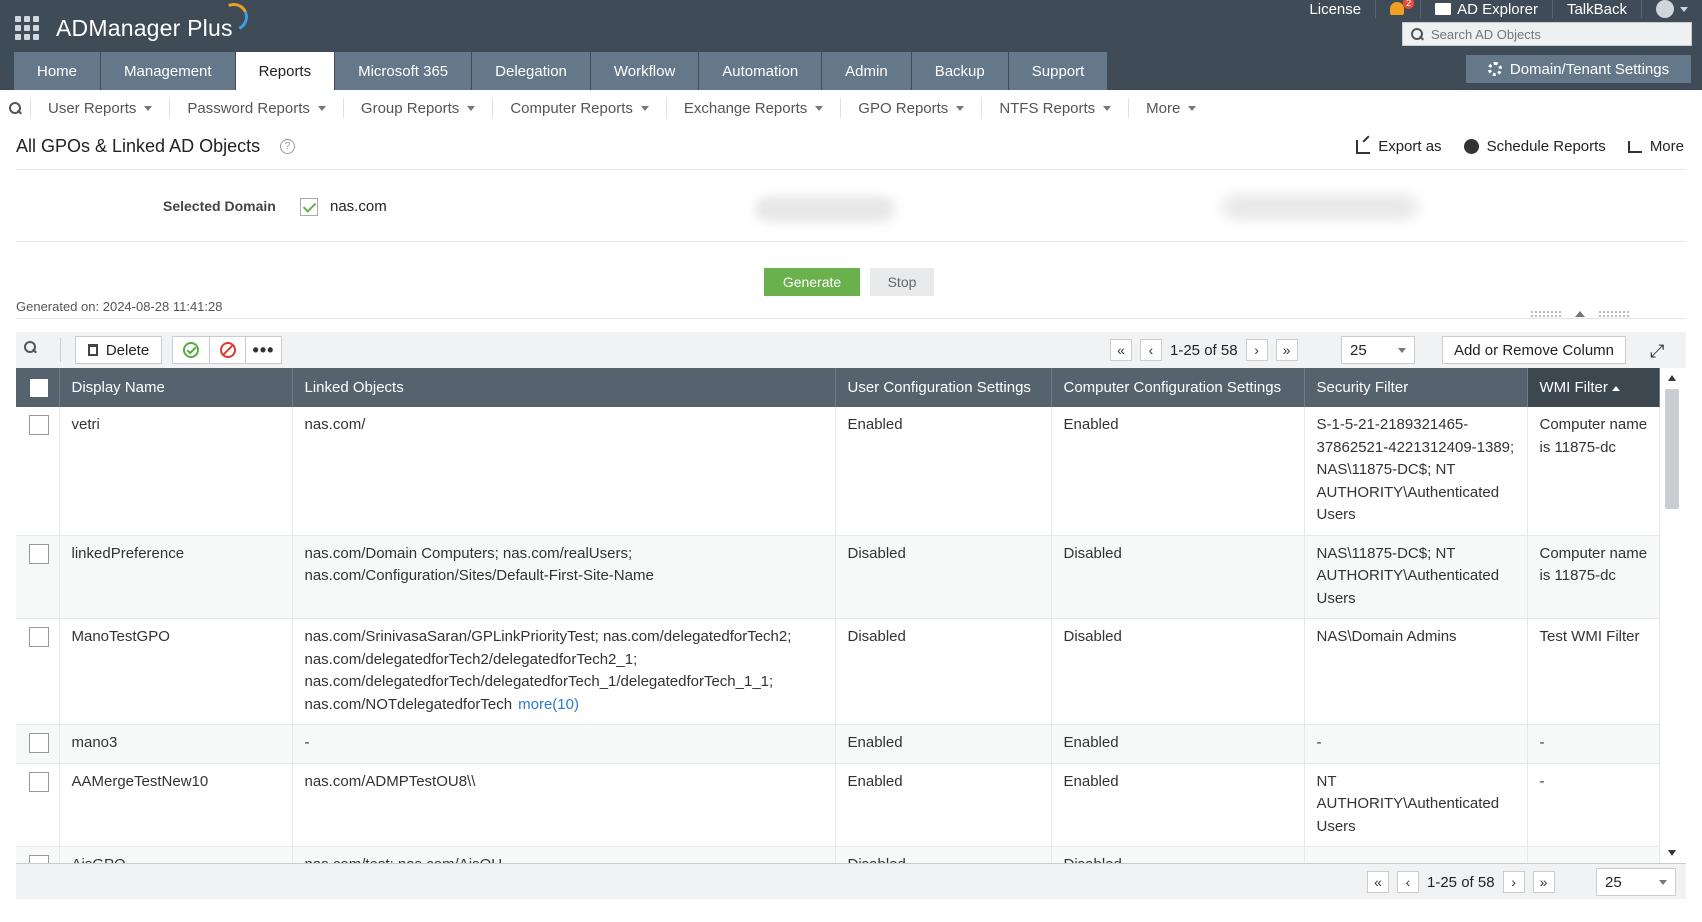  Describe the element at coordinates (1655, 146) in the screenshot. I see `more-actions-button: More` at that location.